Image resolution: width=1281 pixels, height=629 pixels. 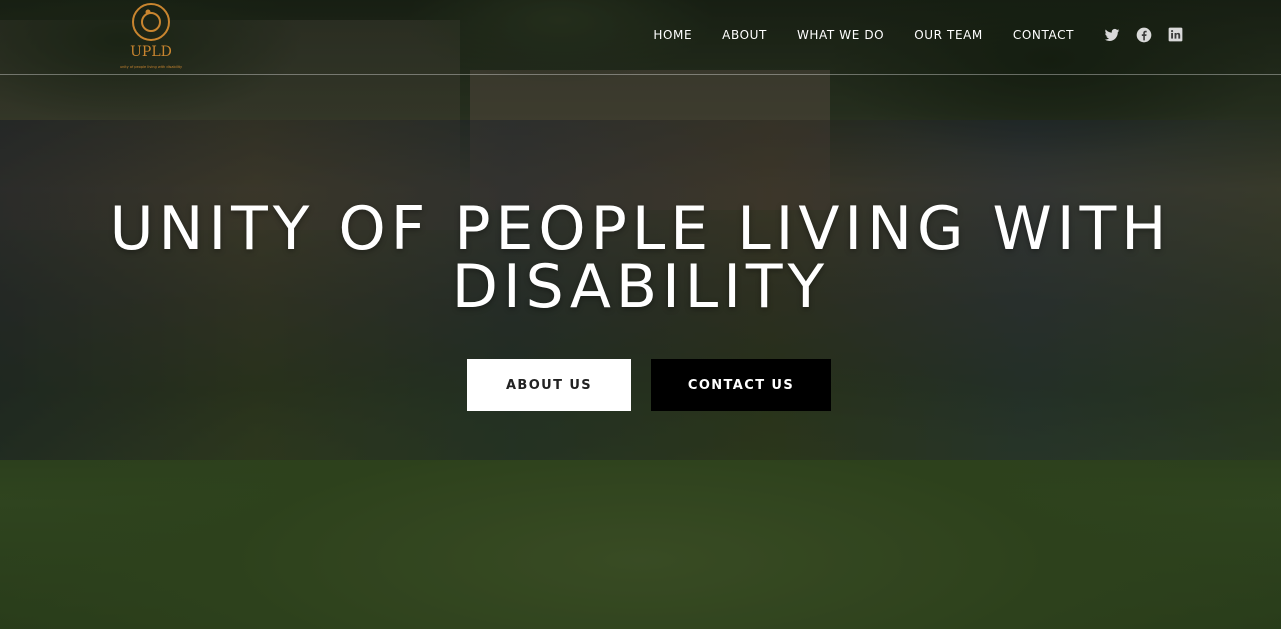 What do you see at coordinates (1043, 35) in the screenshot?
I see `nav-item-contact: CONTACT` at bounding box center [1043, 35].